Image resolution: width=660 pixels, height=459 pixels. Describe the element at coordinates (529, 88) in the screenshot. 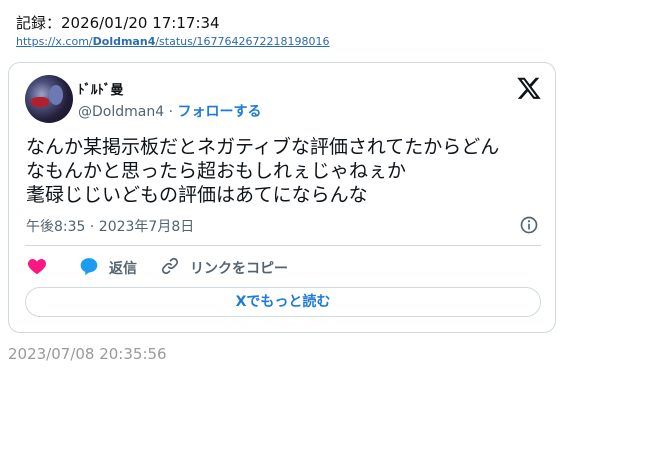

I see `x-logo-icon` at that location.